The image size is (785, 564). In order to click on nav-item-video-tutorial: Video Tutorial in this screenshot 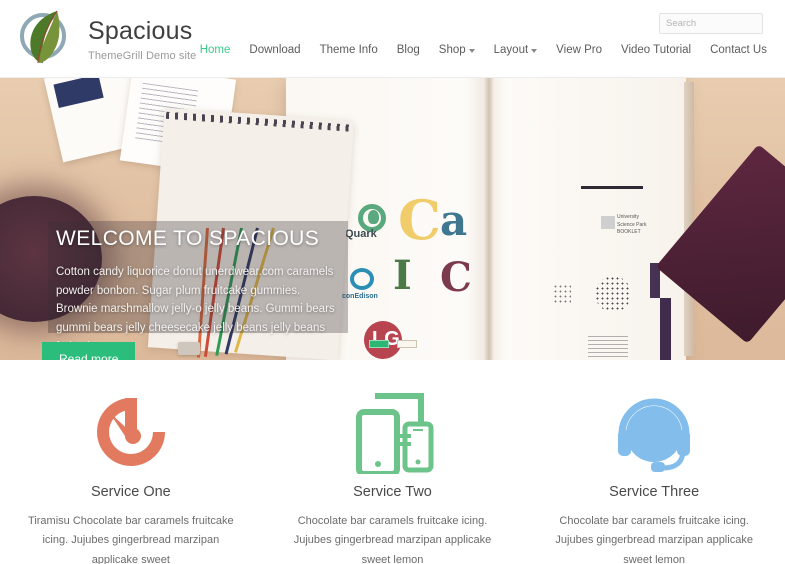, I will do `click(656, 50)`.